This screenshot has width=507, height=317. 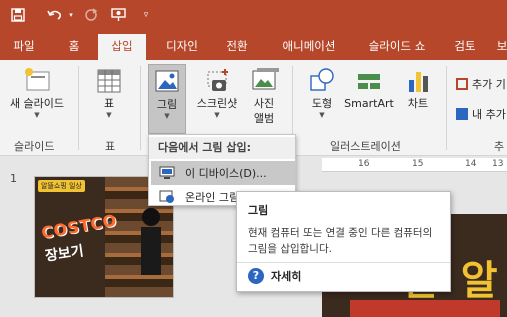 I want to click on customize-qat-icon: ▿, so click(x=146, y=15).